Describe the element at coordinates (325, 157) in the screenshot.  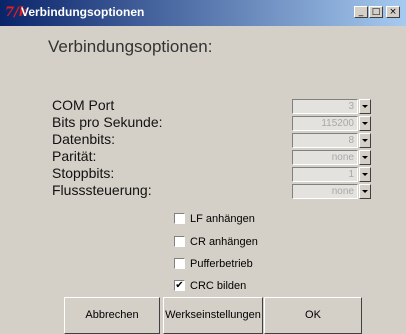
I see `parity-value: none` at that location.